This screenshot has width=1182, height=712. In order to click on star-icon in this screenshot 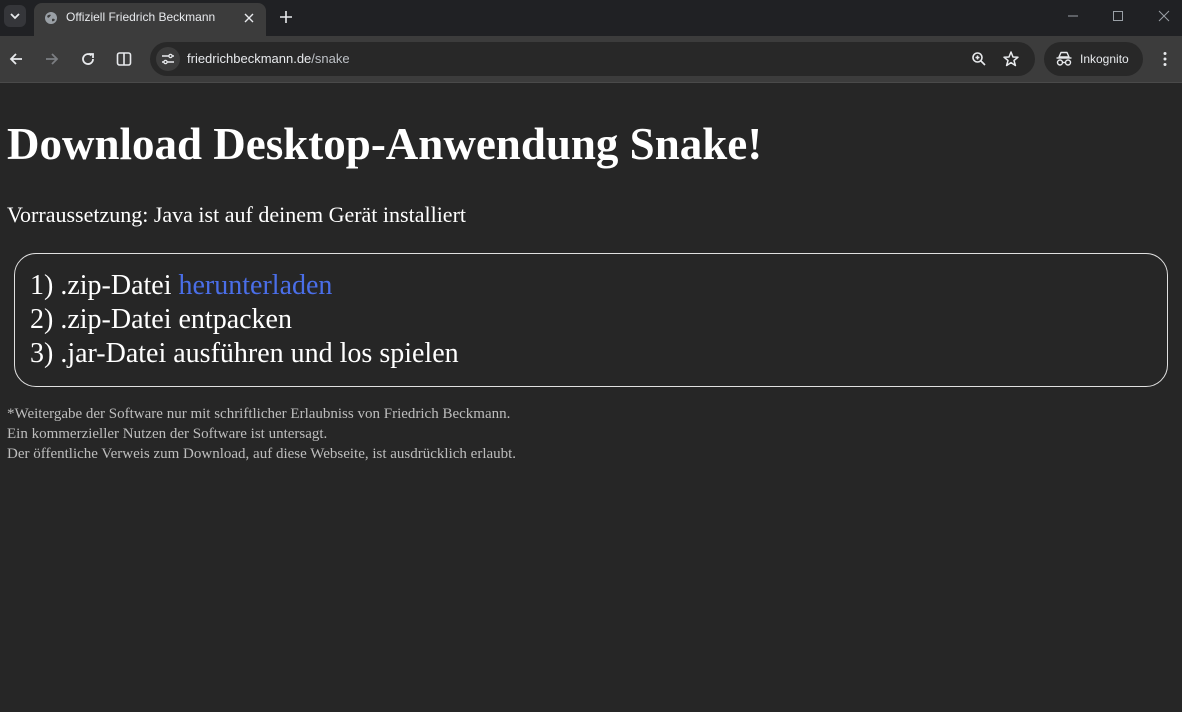, I will do `click(1011, 59)`.